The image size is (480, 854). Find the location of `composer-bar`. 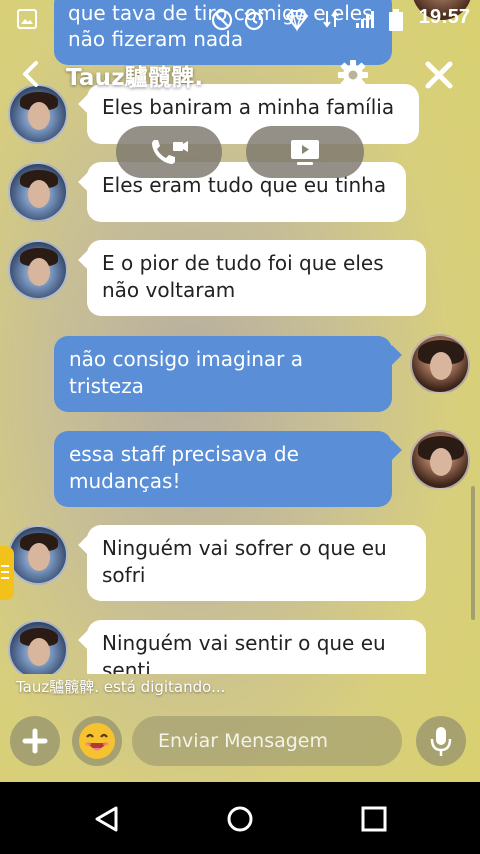

composer-bar is located at coordinates (240, 744).